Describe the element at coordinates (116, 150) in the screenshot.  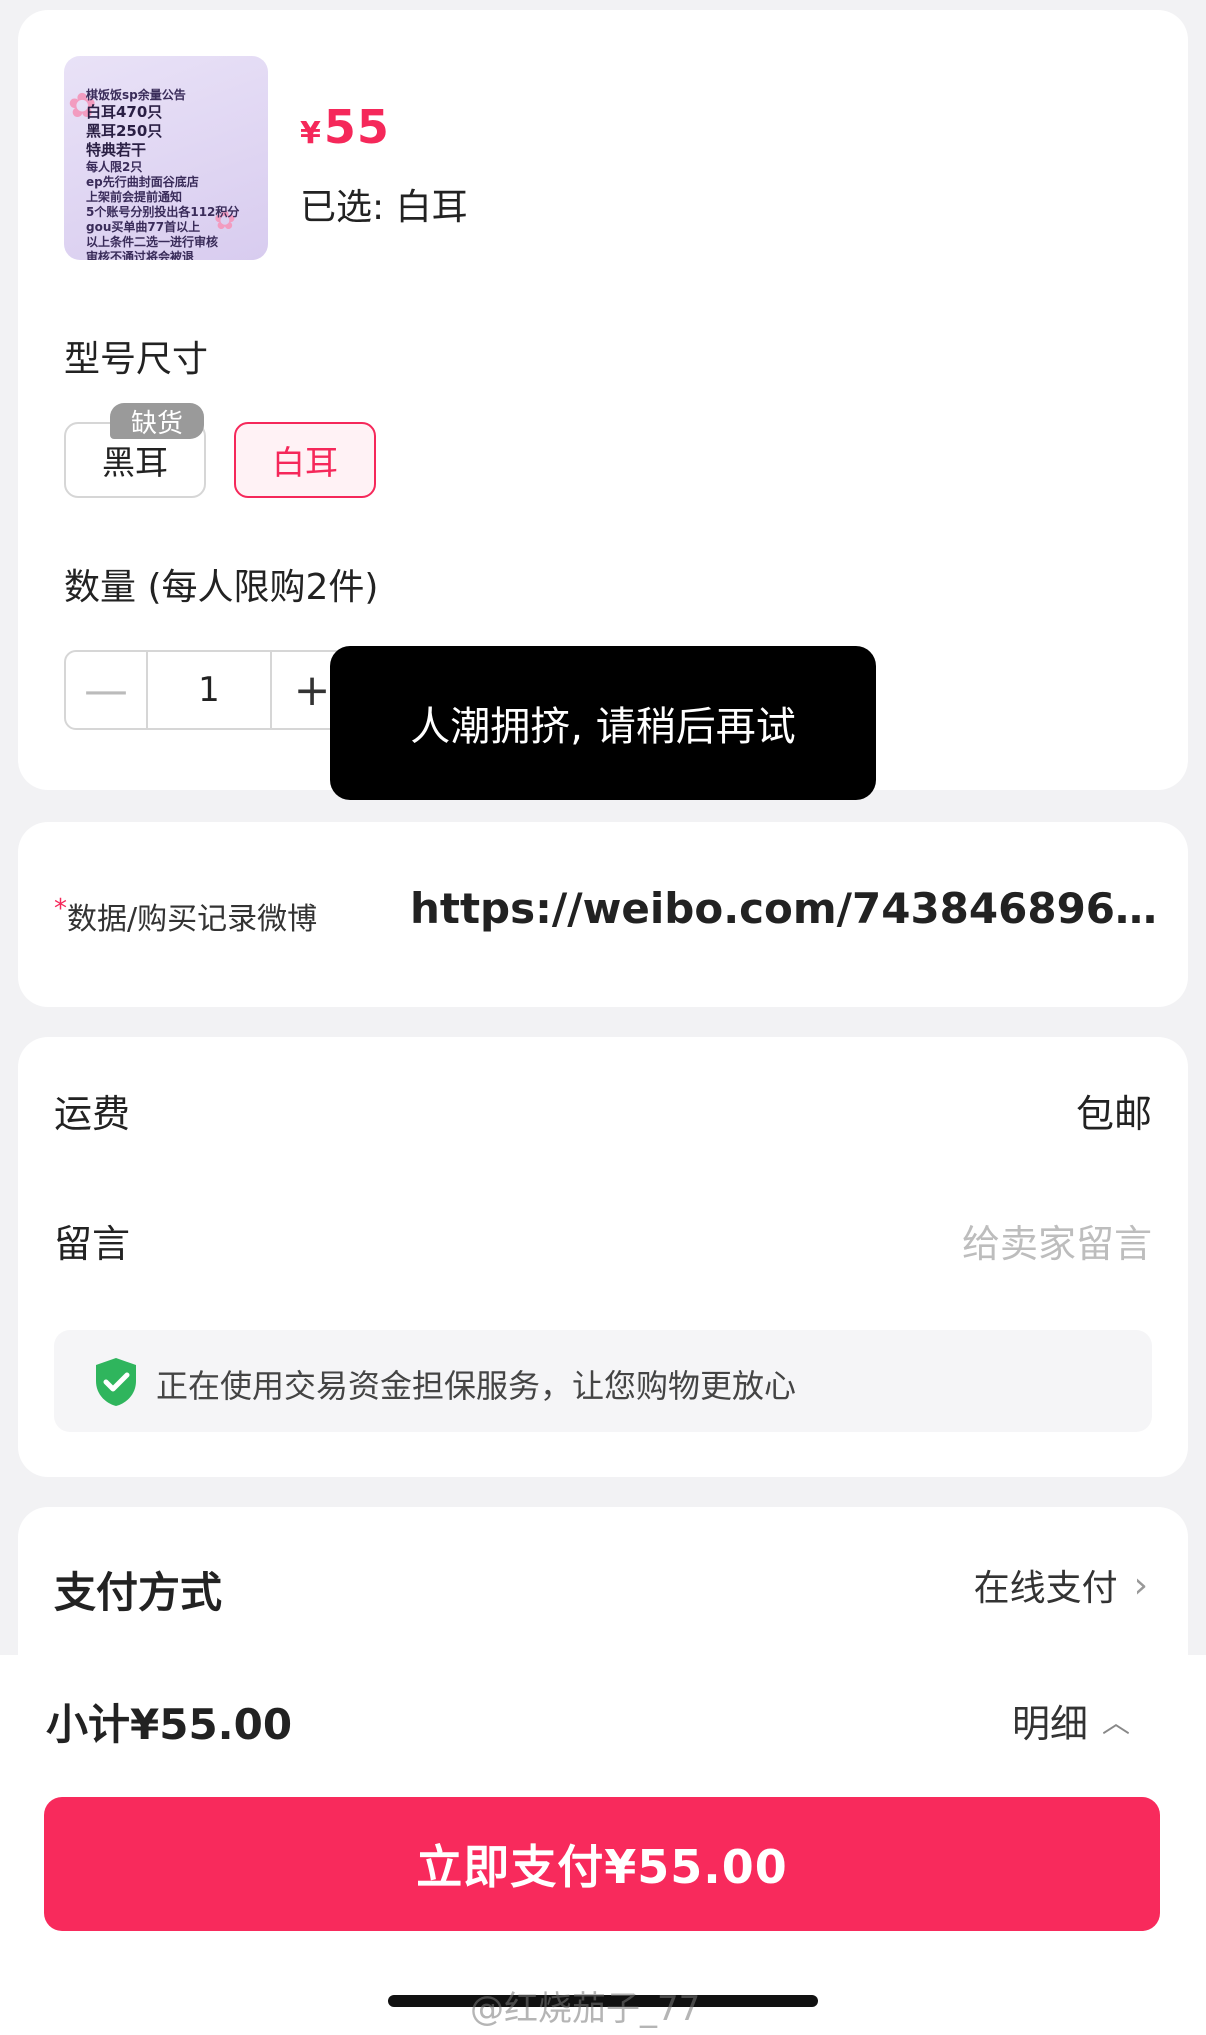
I see `thumbnail-line: 特典若干` at that location.